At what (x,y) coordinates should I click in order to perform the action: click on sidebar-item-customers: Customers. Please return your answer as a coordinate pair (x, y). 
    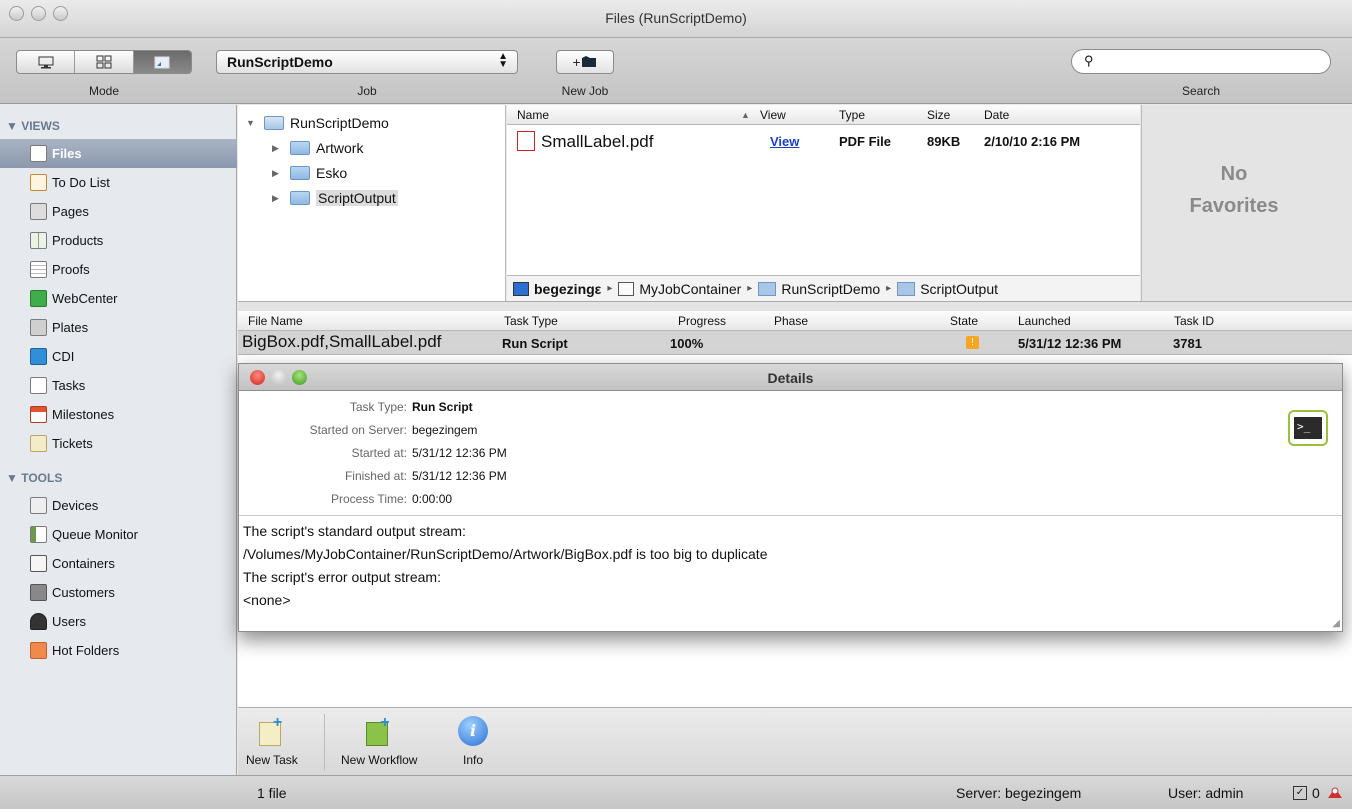
    Looking at the image, I should click on (118, 592).